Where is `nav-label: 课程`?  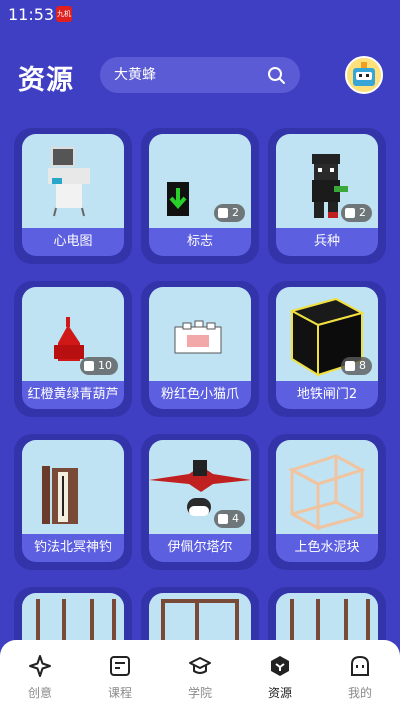 nav-label: 课程 is located at coordinates (119, 693).